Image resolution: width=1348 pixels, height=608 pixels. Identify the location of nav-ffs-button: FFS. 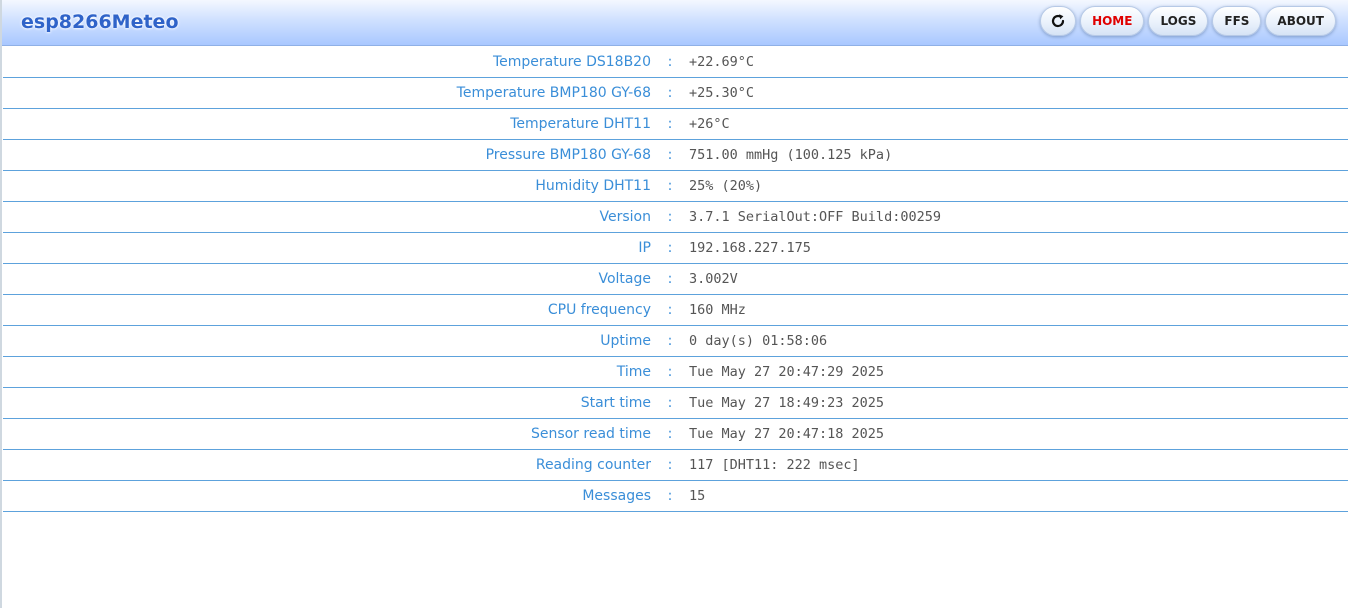
(1237, 21).